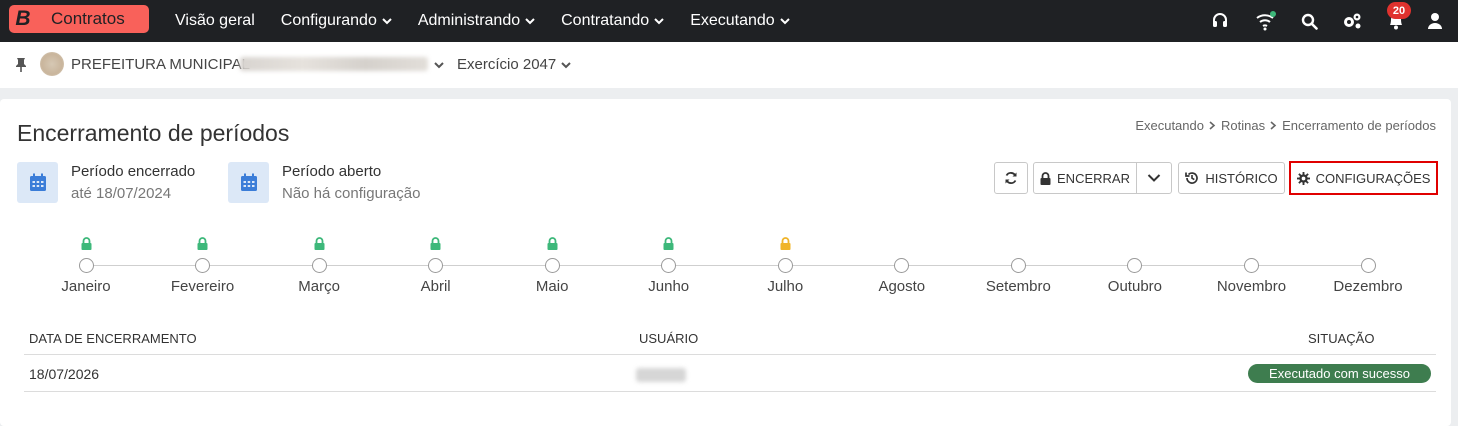  I want to click on timeline-month-label: Fevereiro, so click(202, 286).